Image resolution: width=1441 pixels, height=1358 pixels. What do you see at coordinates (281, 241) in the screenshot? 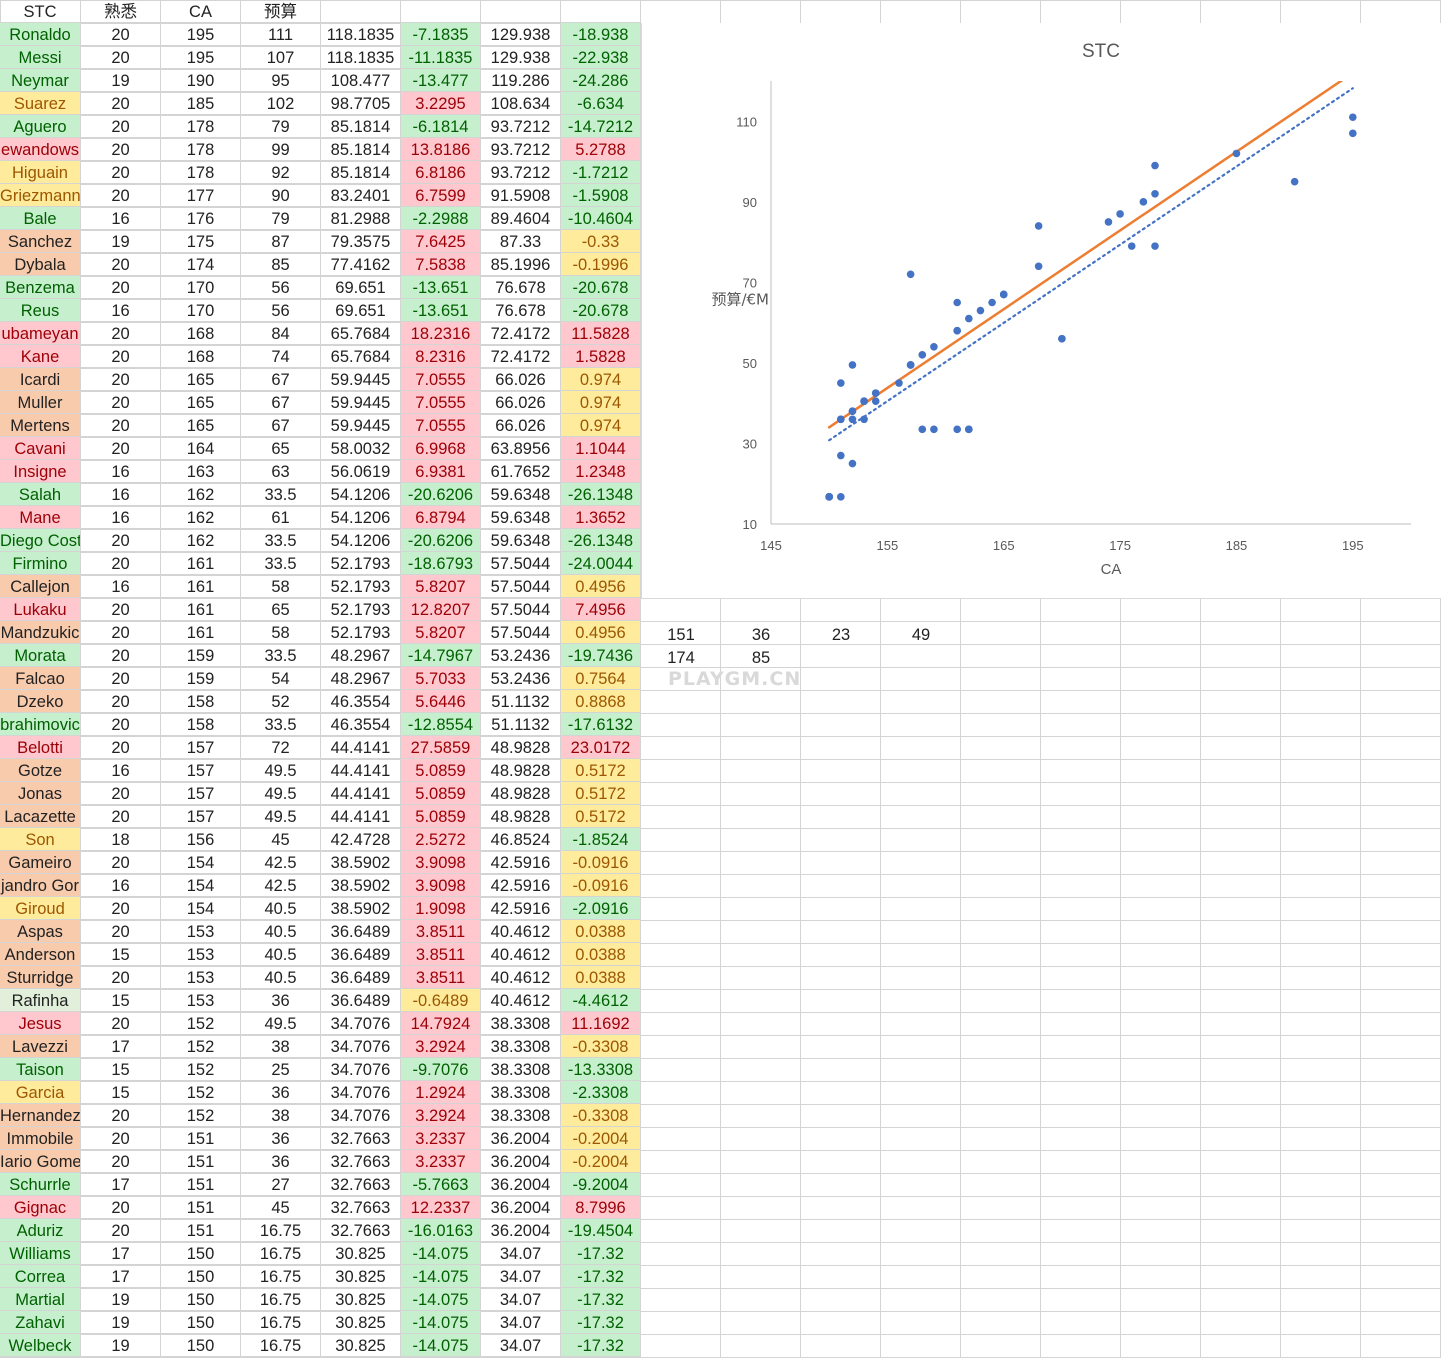
I see `table-cell: 87` at bounding box center [281, 241].